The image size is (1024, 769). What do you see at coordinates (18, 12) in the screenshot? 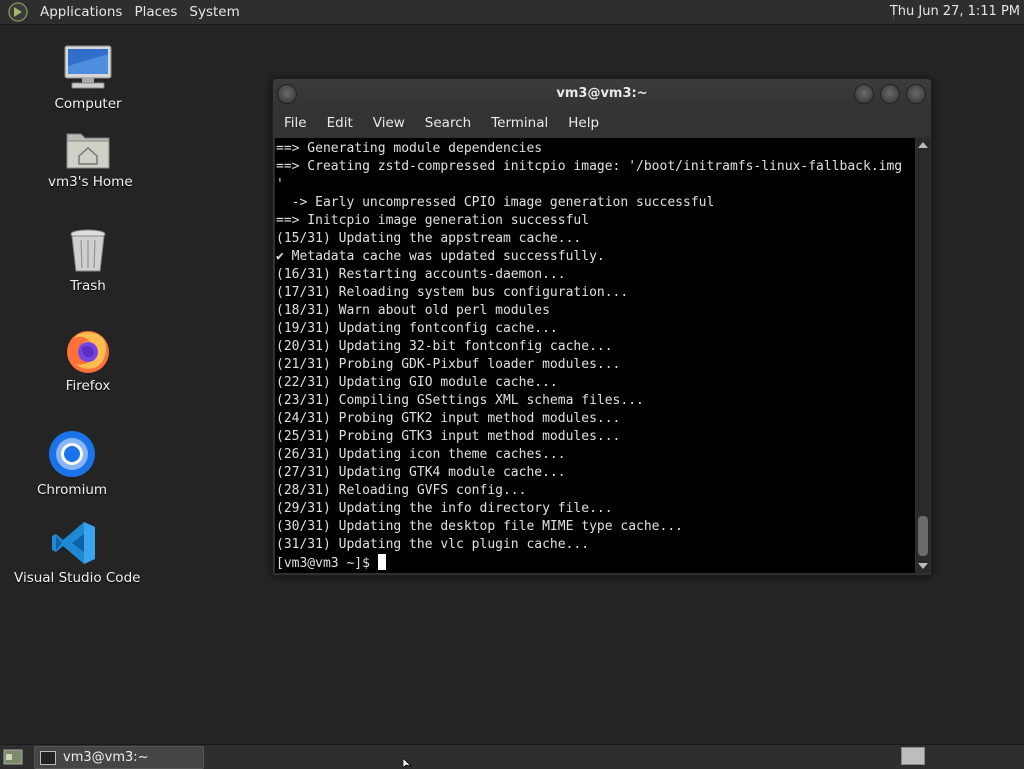
I see `mate-logo-icon` at bounding box center [18, 12].